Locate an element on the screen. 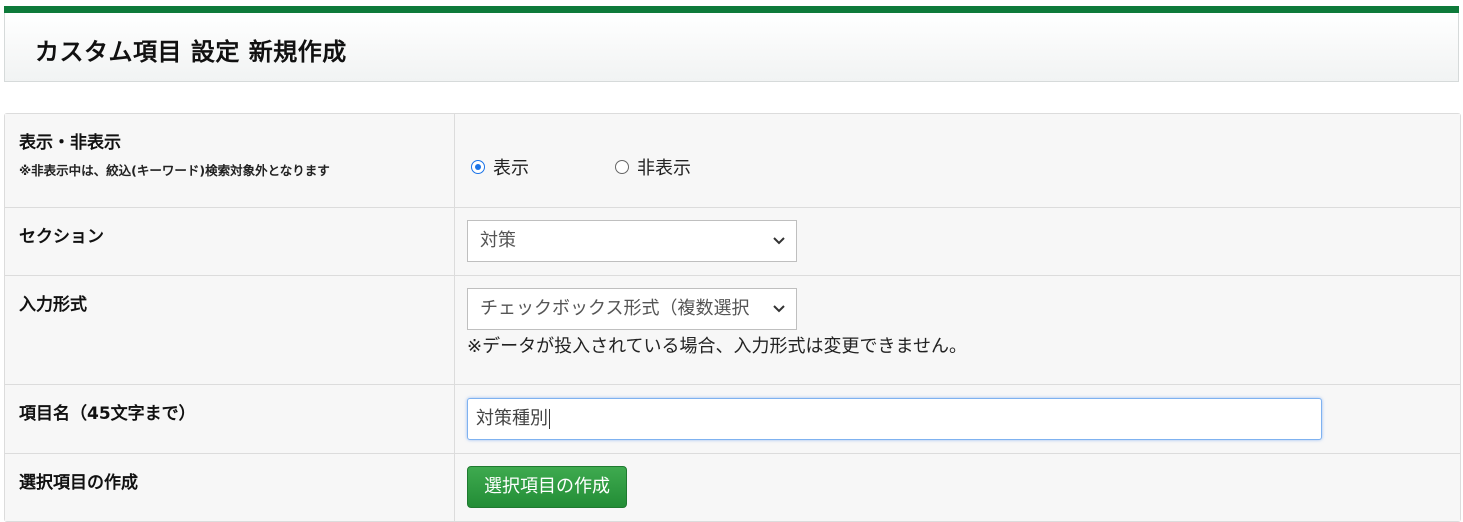 This screenshot has height=522, width=1463. visibility-note: ※非表示中は、絞込(キーワード)検索対象外となります is located at coordinates (174, 170).